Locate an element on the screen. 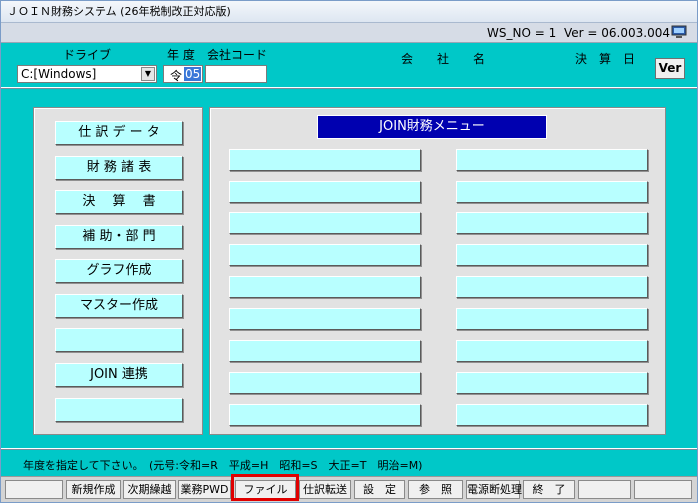 This screenshot has width=698, height=503. menu-slot-r6 is located at coordinates (552, 319).